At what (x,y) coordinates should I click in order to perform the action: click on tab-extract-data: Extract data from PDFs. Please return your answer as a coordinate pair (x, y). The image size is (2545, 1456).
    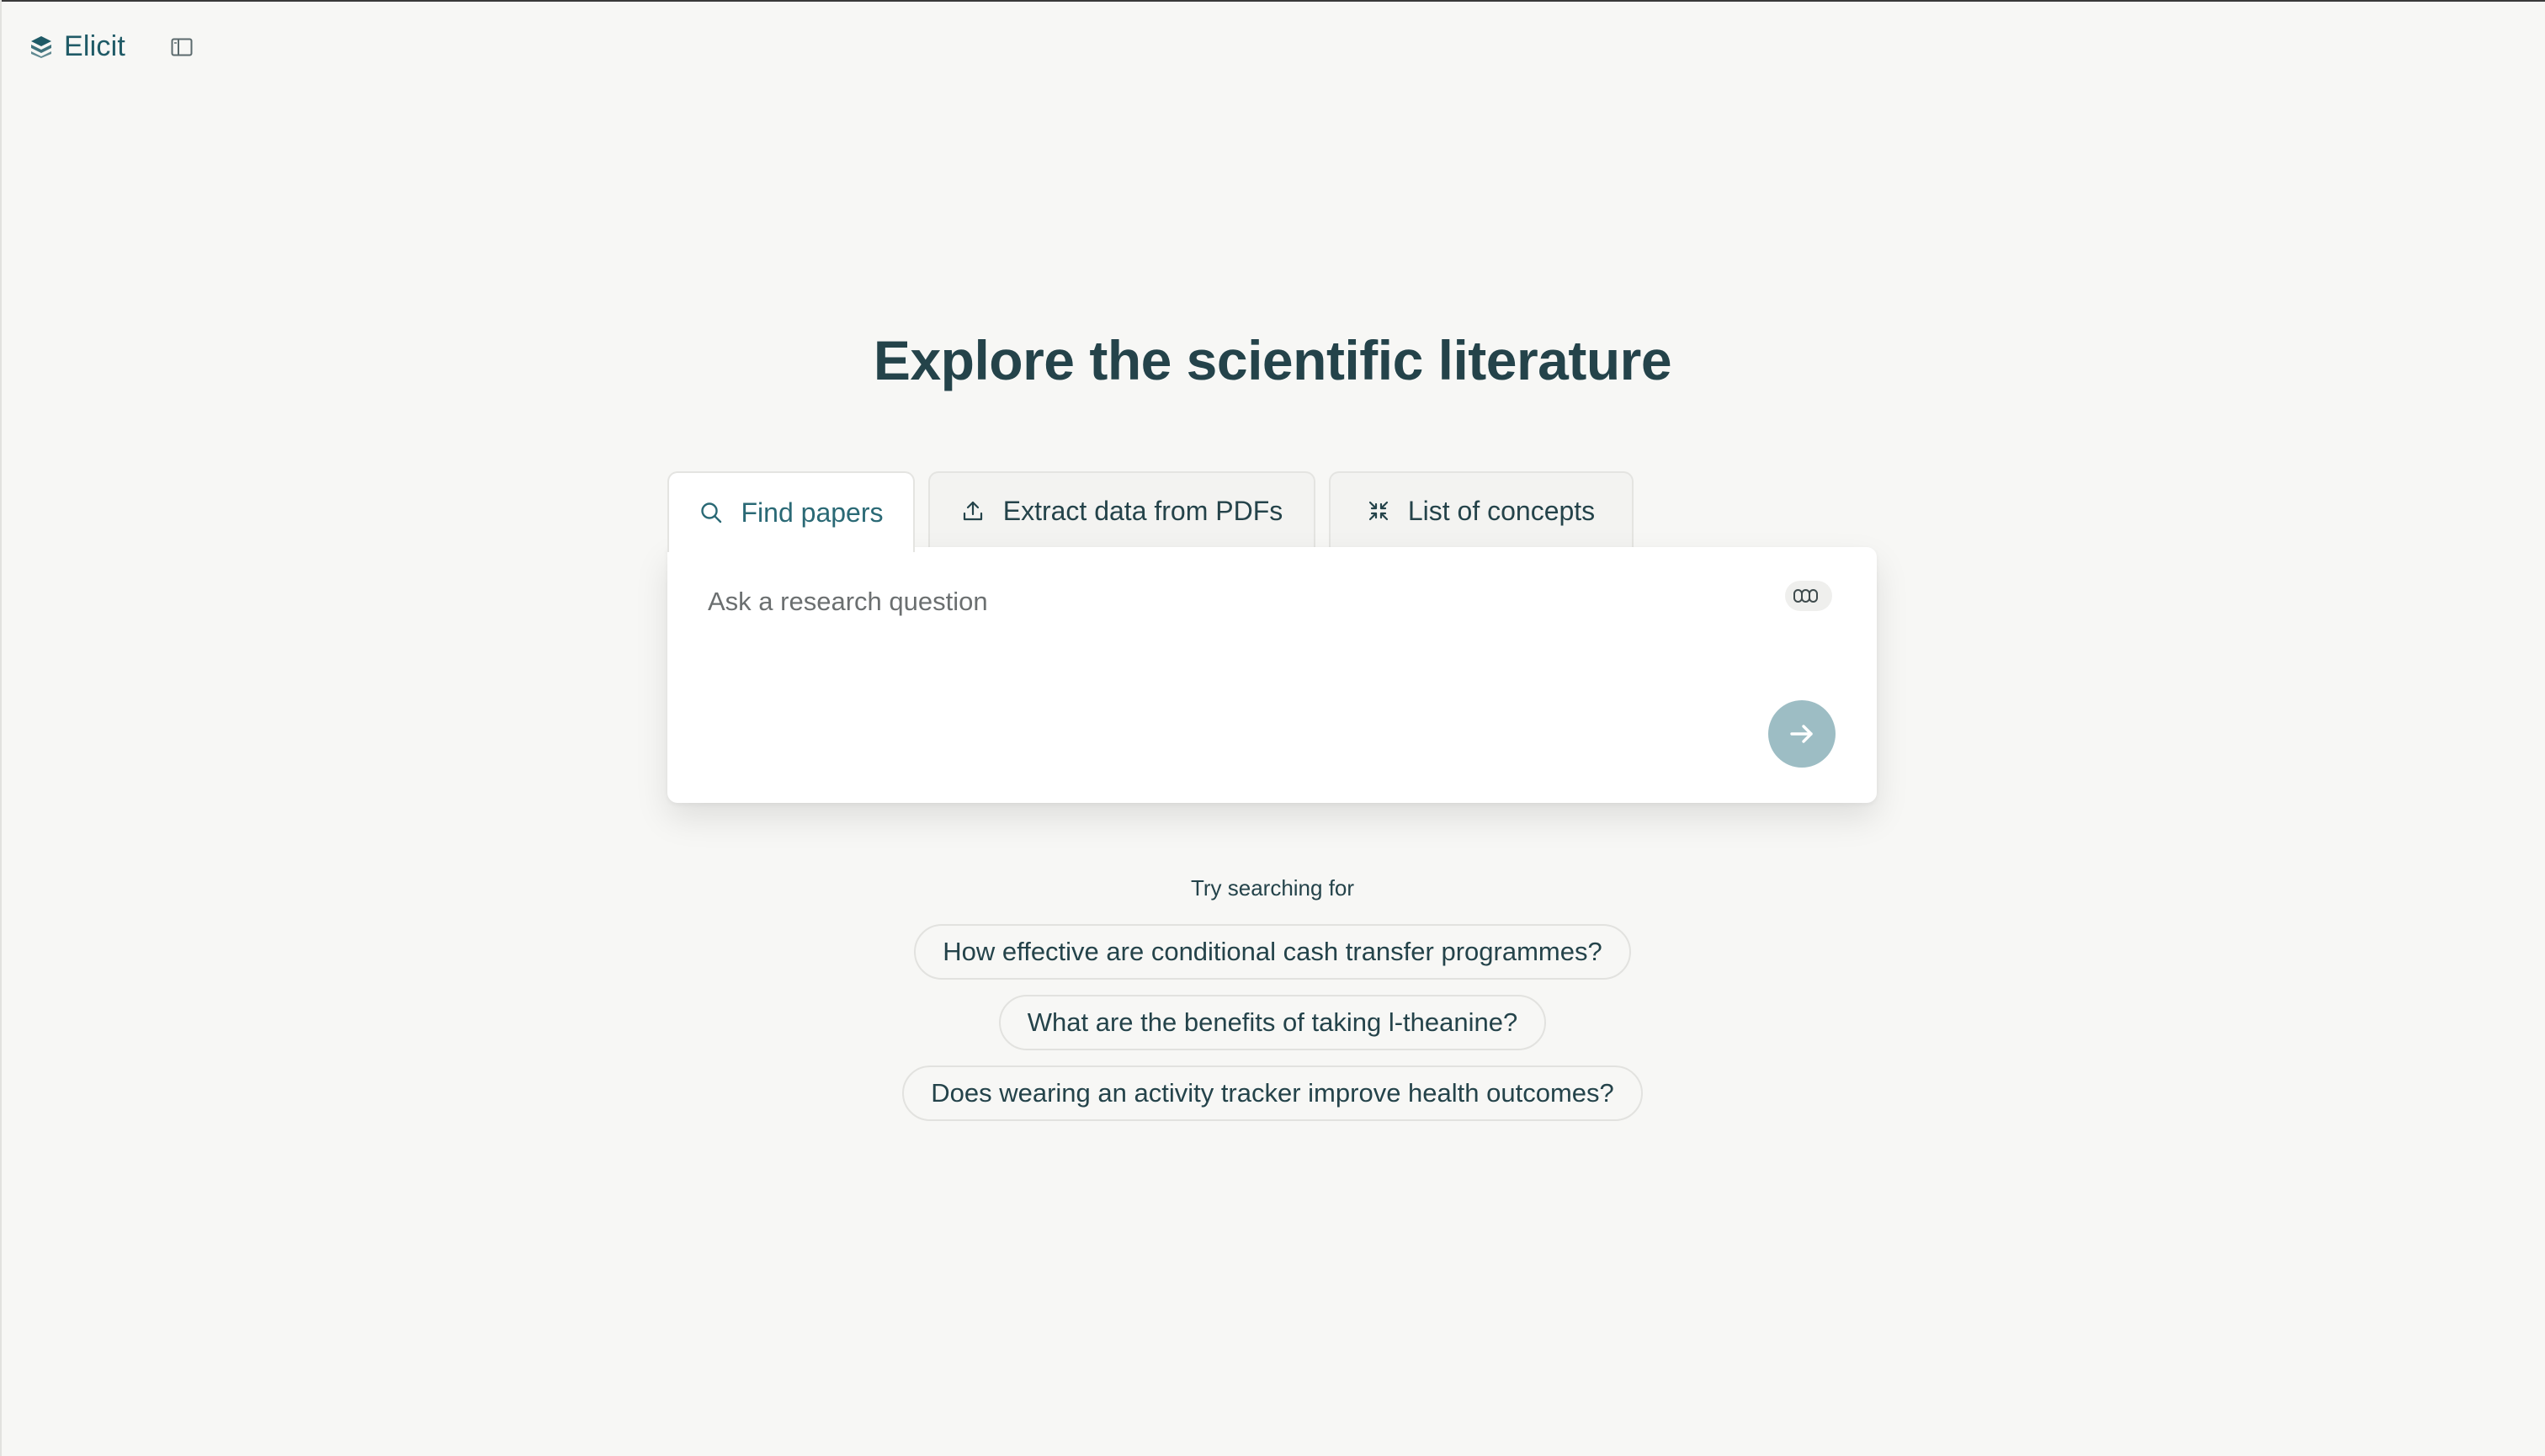
    Looking at the image, I should click on (1121, 510).